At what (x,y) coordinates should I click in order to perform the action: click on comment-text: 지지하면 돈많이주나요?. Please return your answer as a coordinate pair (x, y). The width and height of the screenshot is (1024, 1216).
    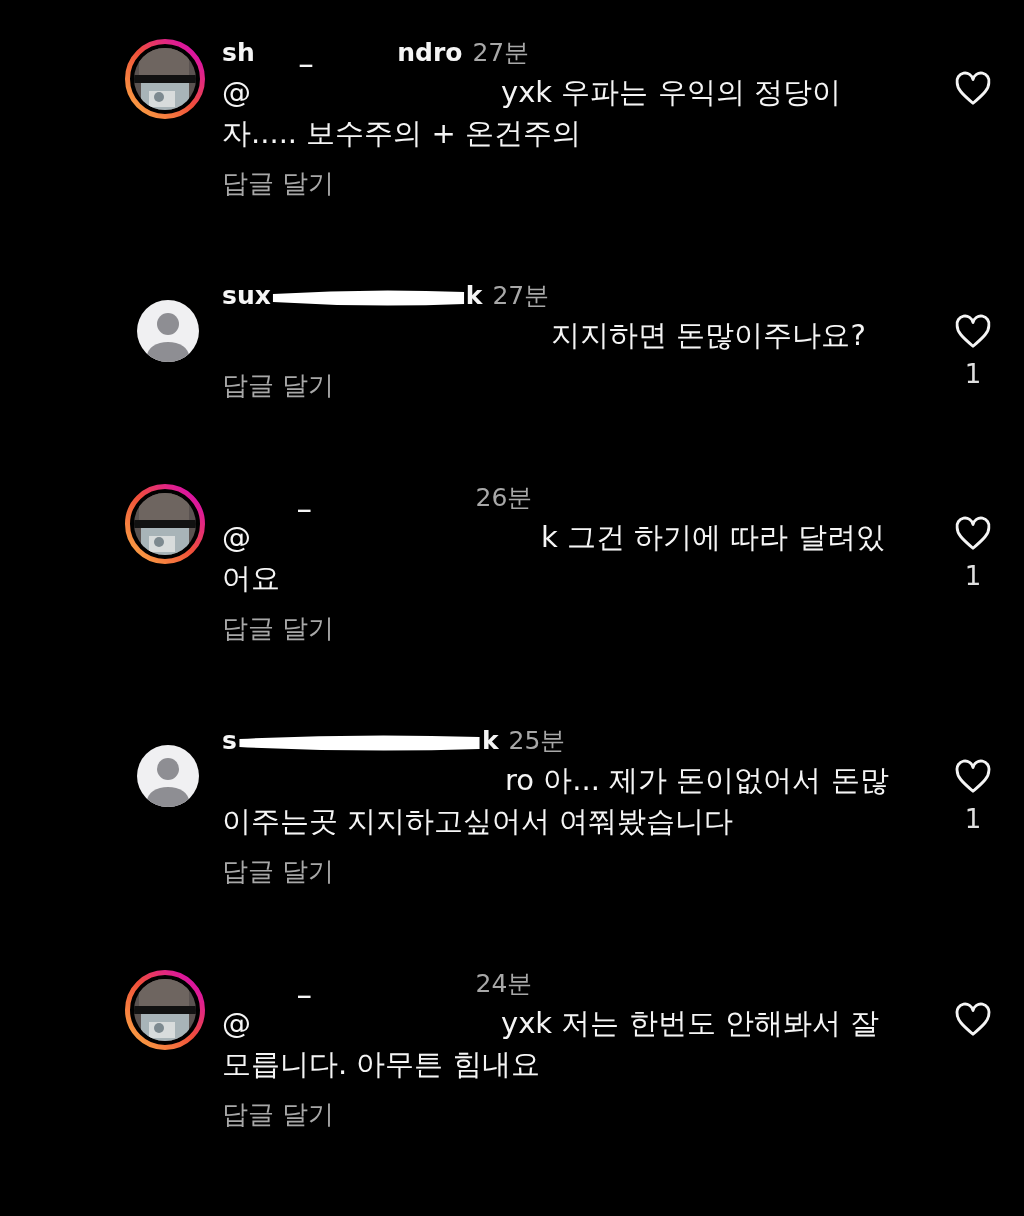
    Looking at the image, I should click on (708, 335).